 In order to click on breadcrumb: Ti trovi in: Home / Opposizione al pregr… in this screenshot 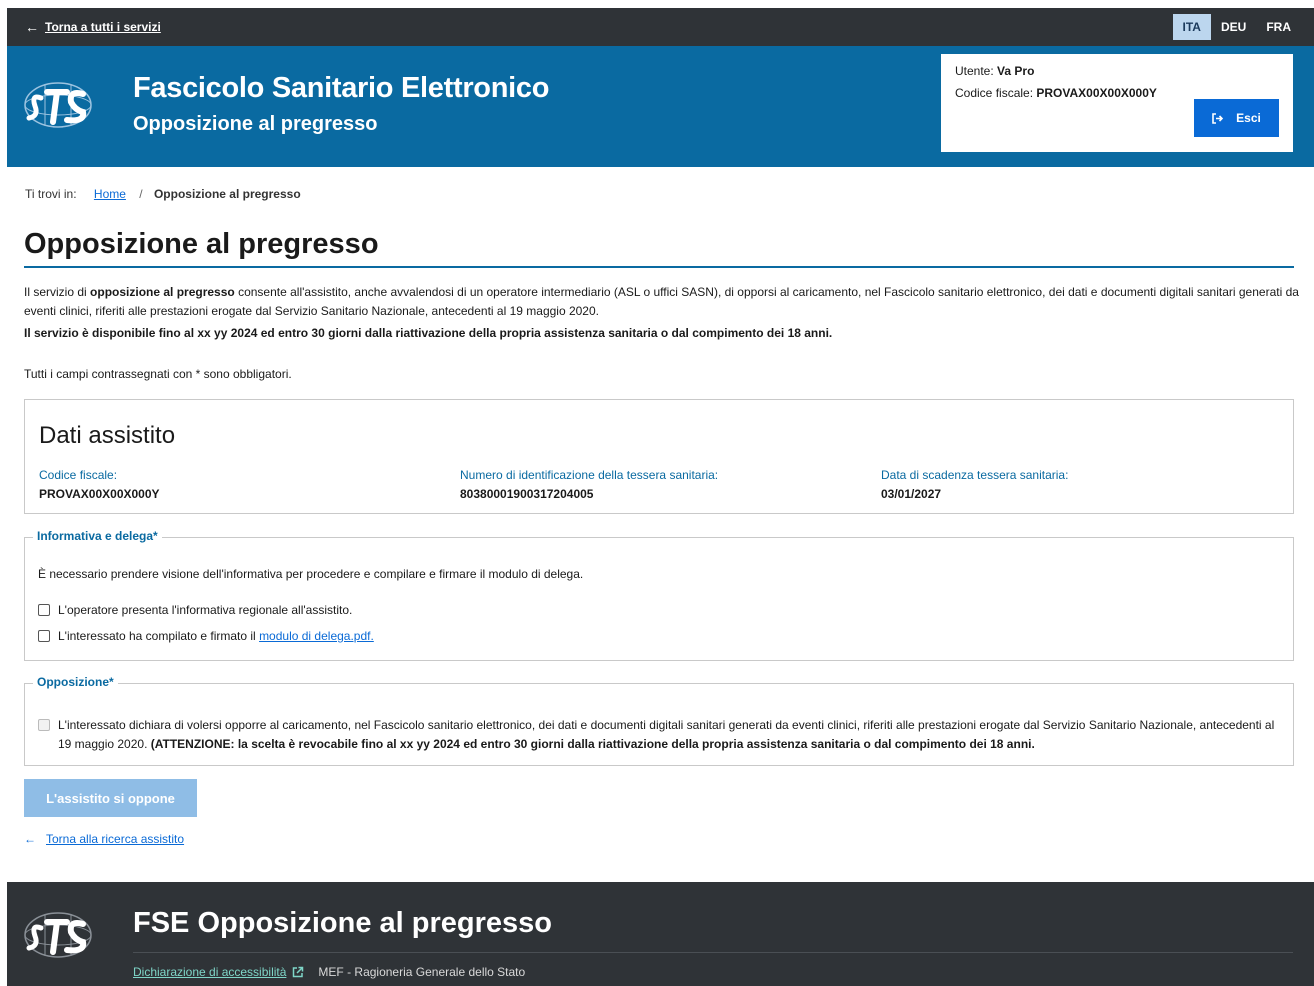, I will do `click(163, 194)`.